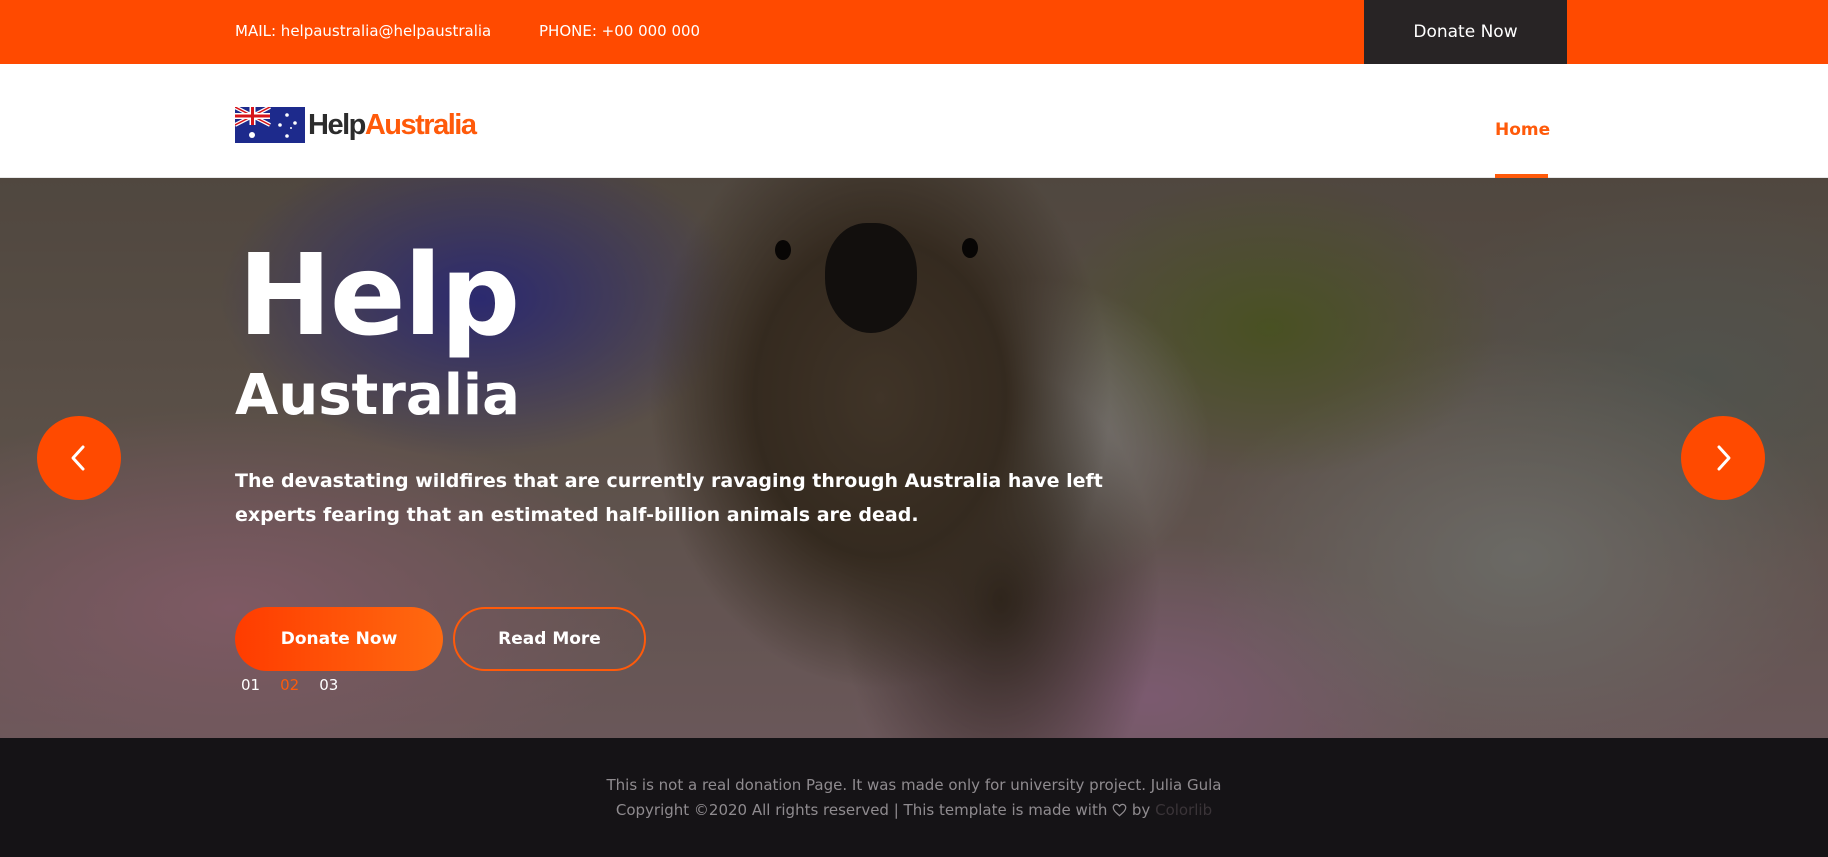  I want to click on footer-brand-link: Colorlib, so click(1183, 810).